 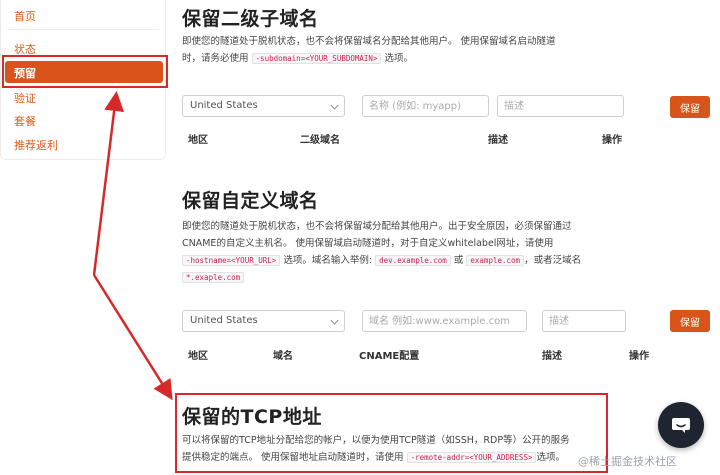 What do you see at coordinates (458, 260) in the screenshot?
I see `desc-text: 或` at bounding box center [458, 260].